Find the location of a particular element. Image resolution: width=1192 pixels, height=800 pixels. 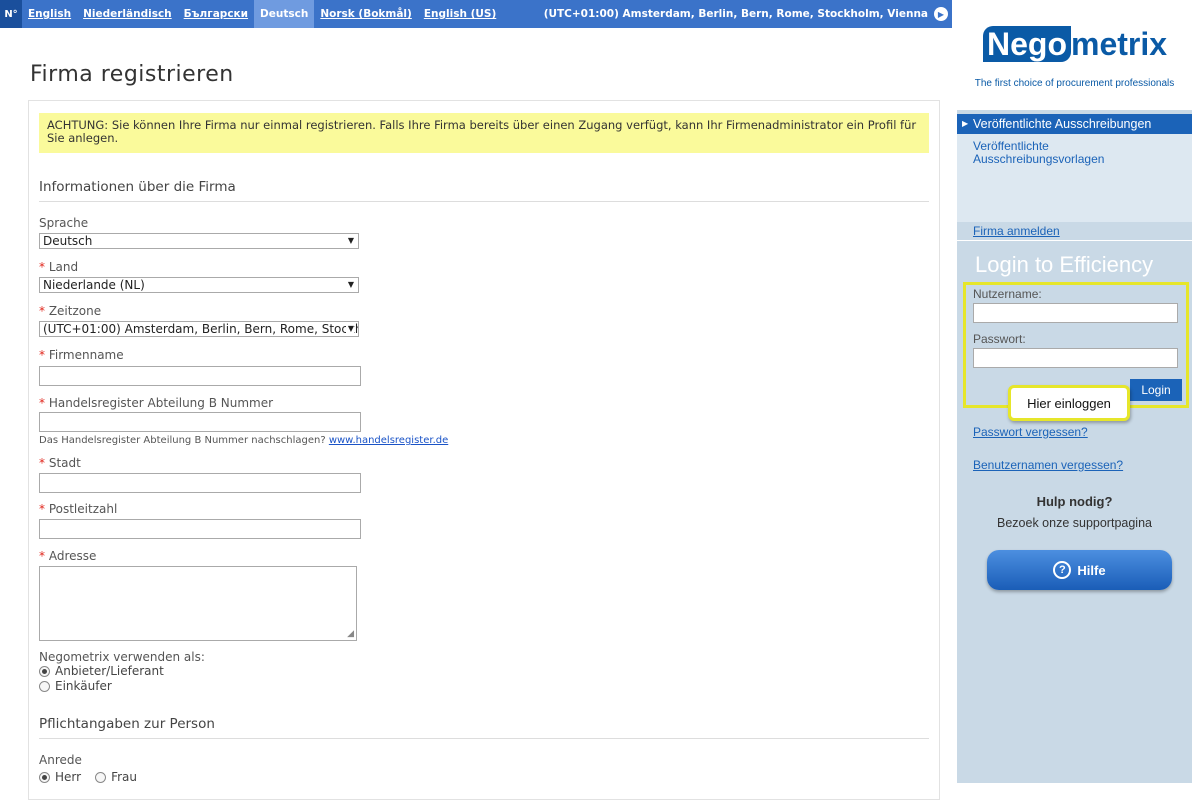

registry-label: * Handelsregister Abteilung B Nummer is located at coordinates (156, 403).